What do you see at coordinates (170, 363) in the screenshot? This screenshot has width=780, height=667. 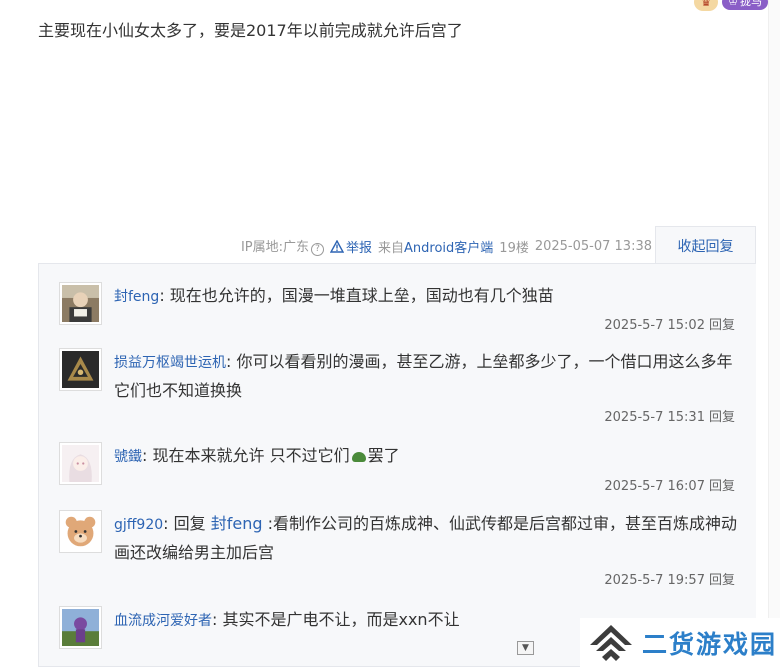 I see `reply-username: 损益万枢竭世运机` at bounding box center [170, 363].